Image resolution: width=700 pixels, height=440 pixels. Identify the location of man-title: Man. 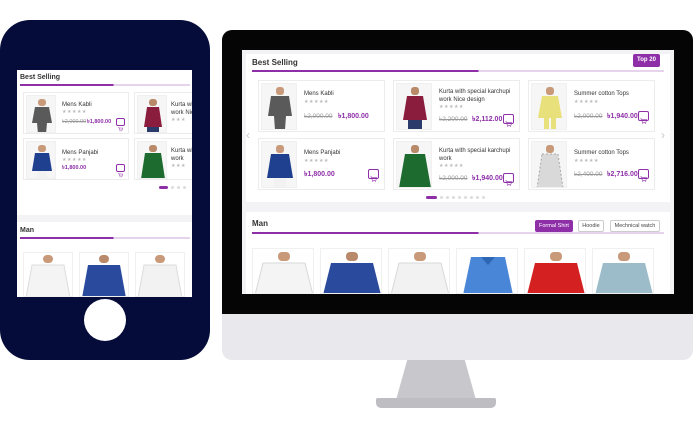
(260, 223).